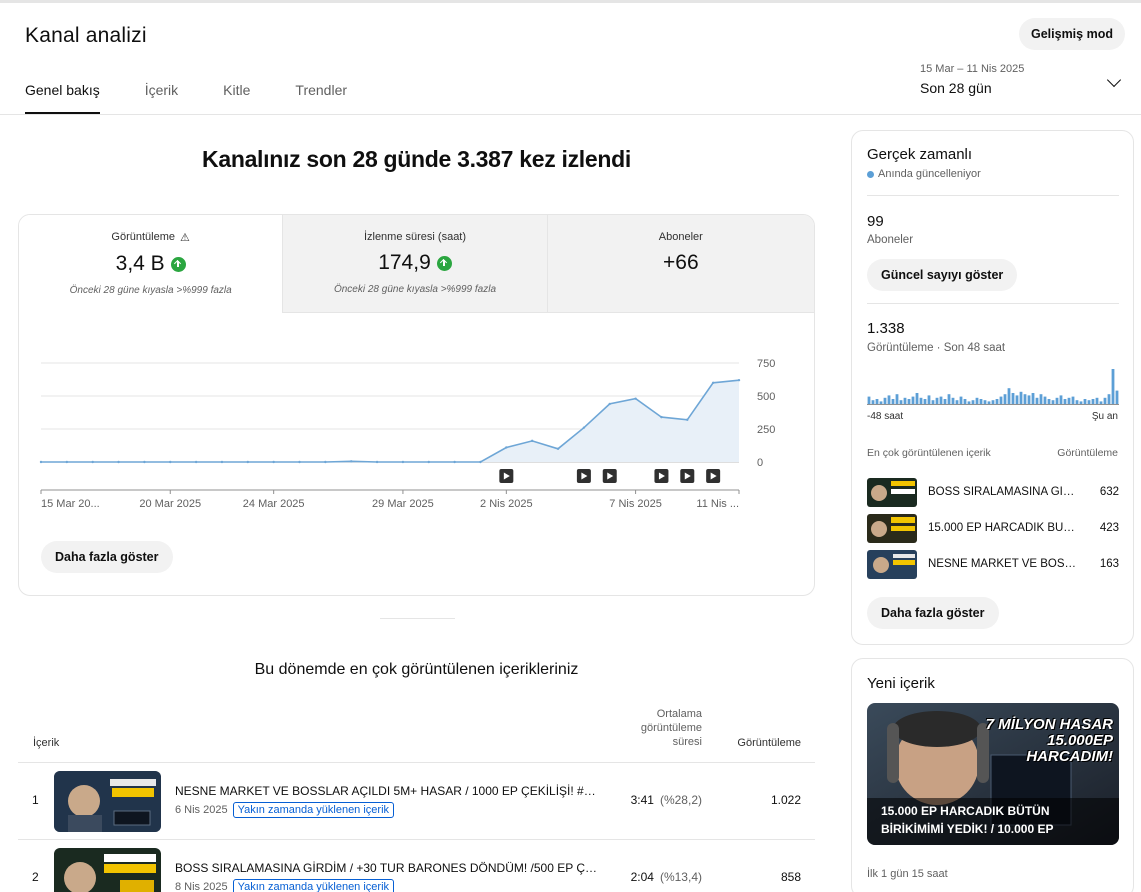 The image size is (1141, 892). Describe the element at coordinates (143, 237) in the screenshot. I see `metric-label: Görüntüleme` at that location.